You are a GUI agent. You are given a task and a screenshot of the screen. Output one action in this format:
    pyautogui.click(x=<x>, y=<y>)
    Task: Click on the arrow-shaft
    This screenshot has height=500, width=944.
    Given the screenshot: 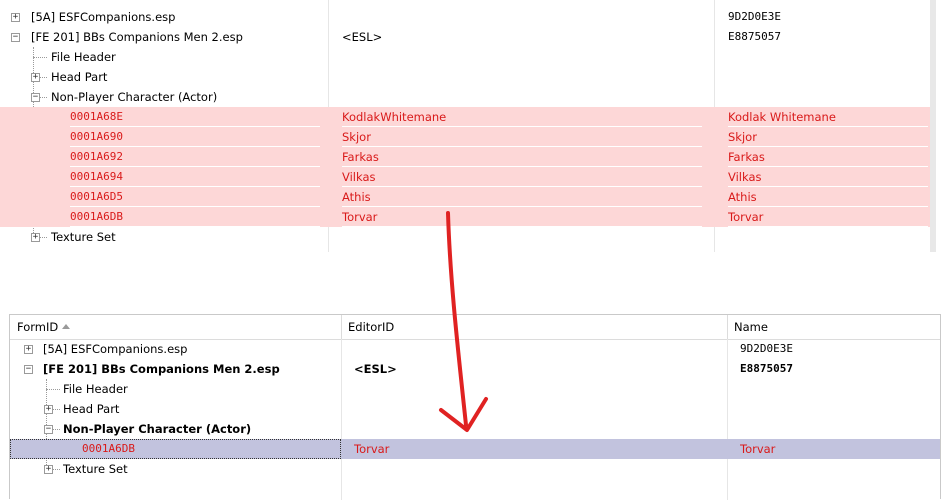 What is the action you would take?
    pyautogui.click(x=457, y=319)
    